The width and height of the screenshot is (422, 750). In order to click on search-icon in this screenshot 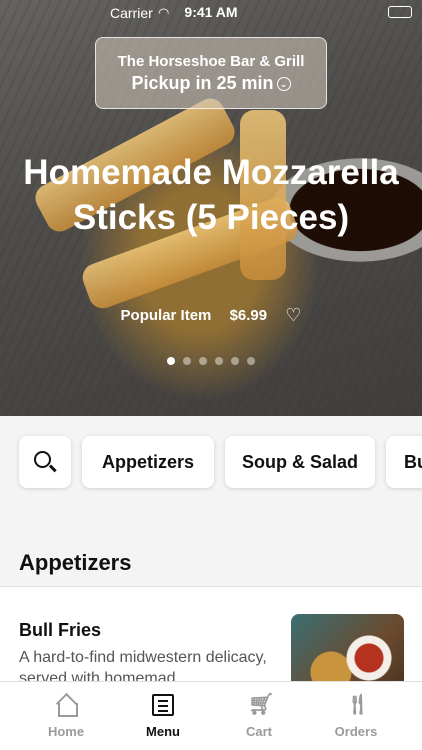, I will do `click(42, 459)`.